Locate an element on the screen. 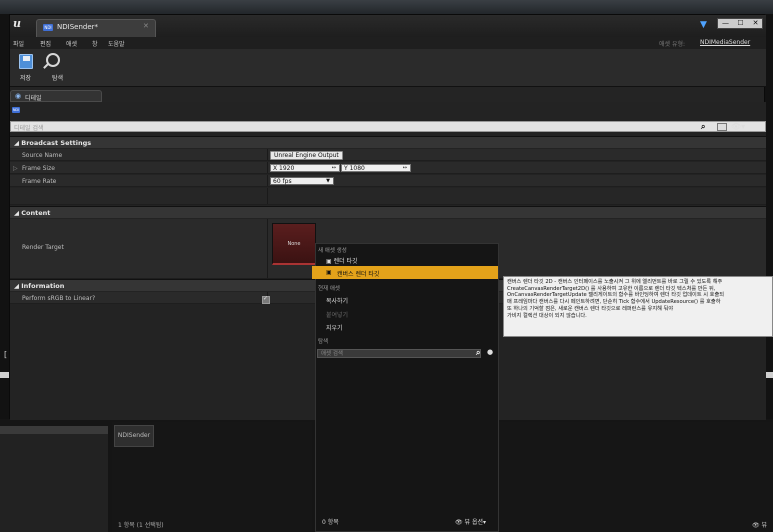 This screenshot has height=532, width=773. window-controls: — ☐ ✕ is located at coordinates (740, 23).